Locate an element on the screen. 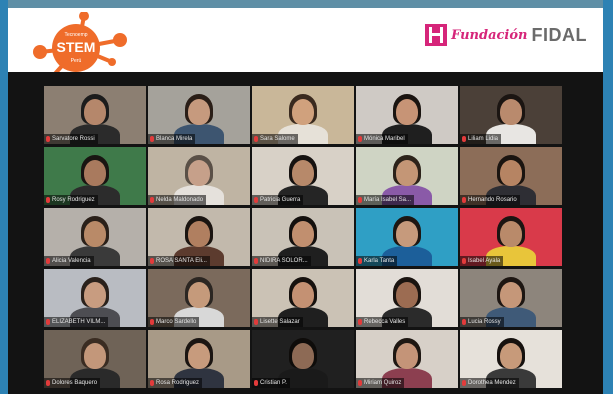 The image size is (613, 394). participant-tile: Isabel Ayala is located at coordinates (511, 237).